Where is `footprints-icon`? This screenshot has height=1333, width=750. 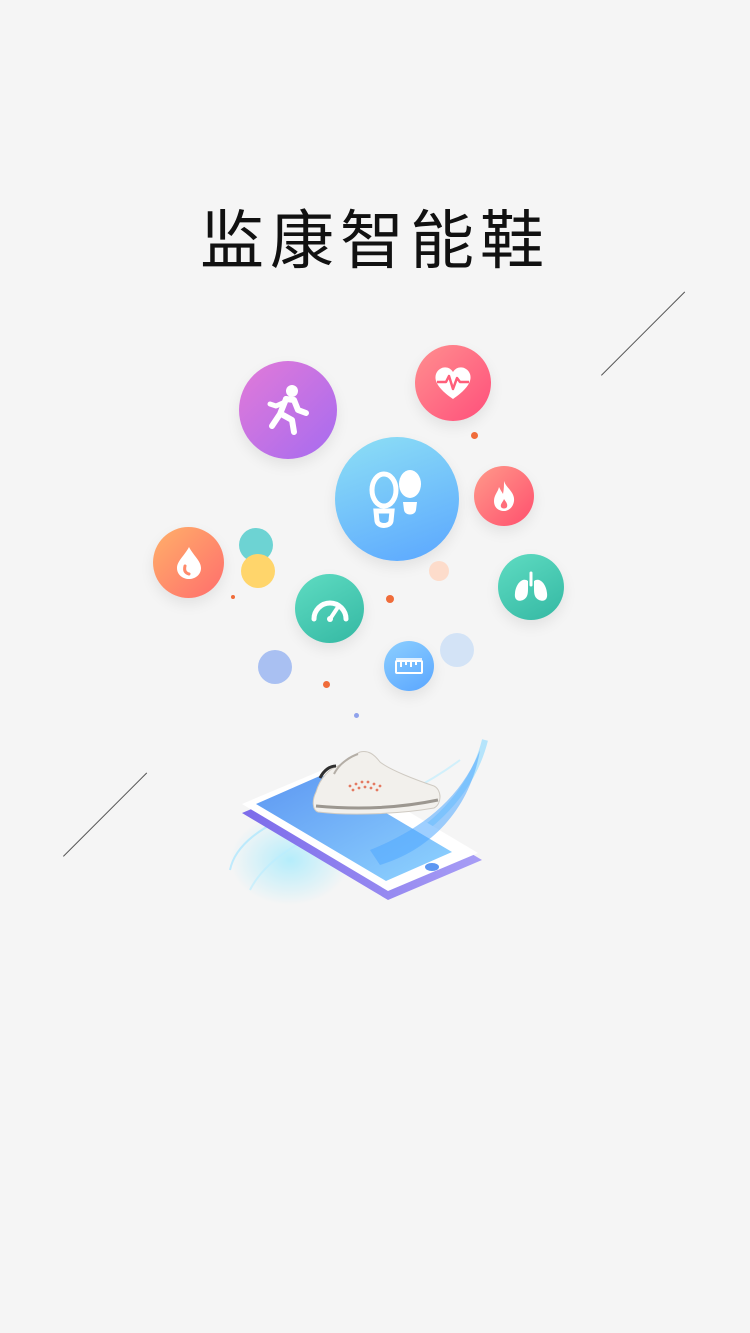 footprints-icon is located at coordinates (397, 499).